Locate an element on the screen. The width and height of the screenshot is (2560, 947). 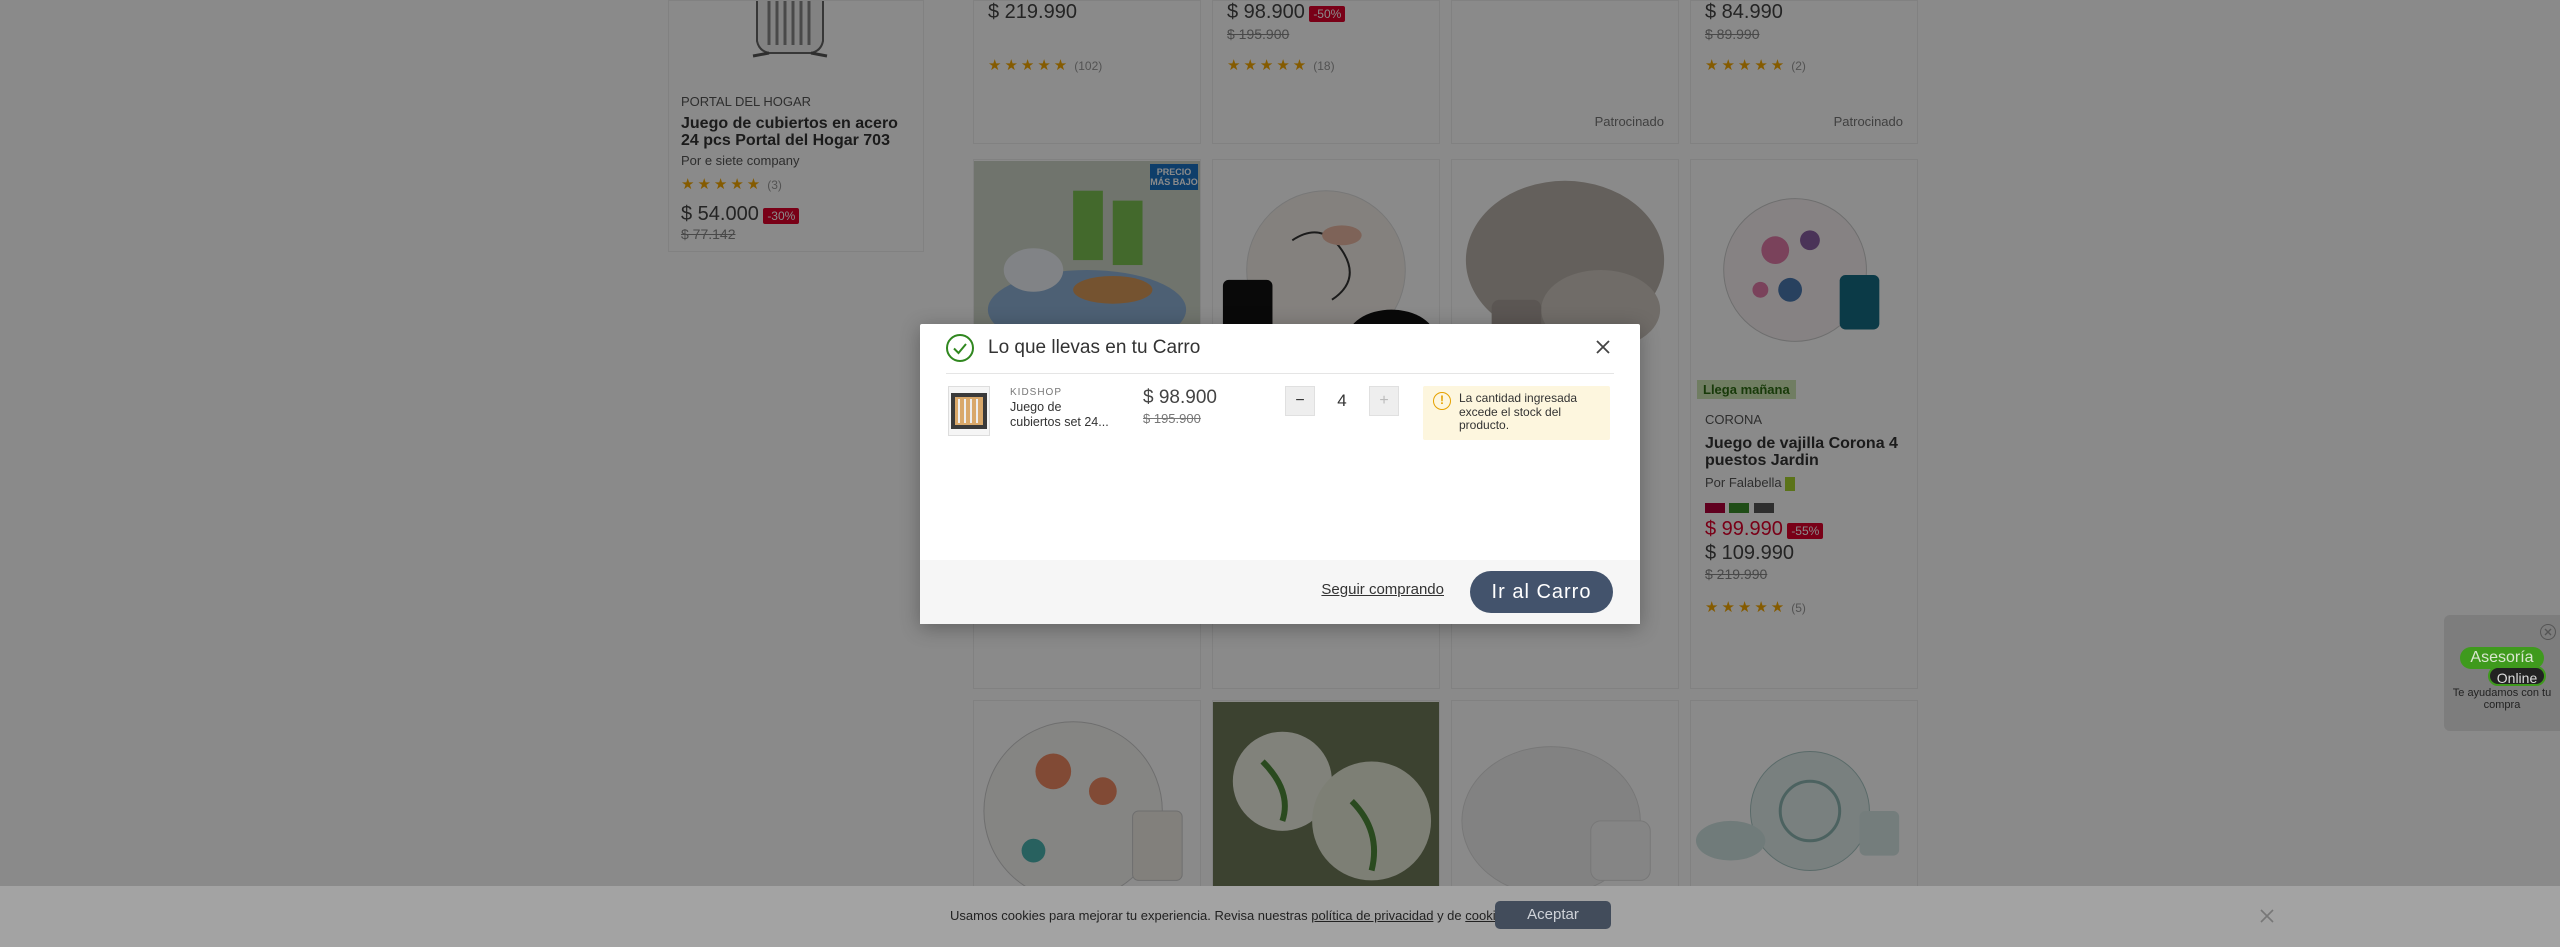
continue-shopping-link: Seguir comprando is located at coordinates (1382, 589).